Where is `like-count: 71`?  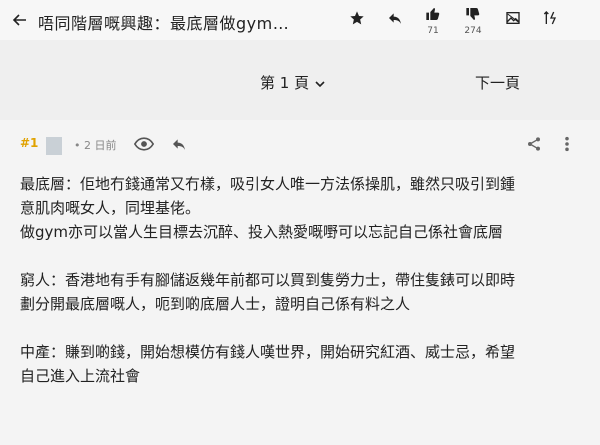 like-count: 71 is located at coordinates (433, 31).